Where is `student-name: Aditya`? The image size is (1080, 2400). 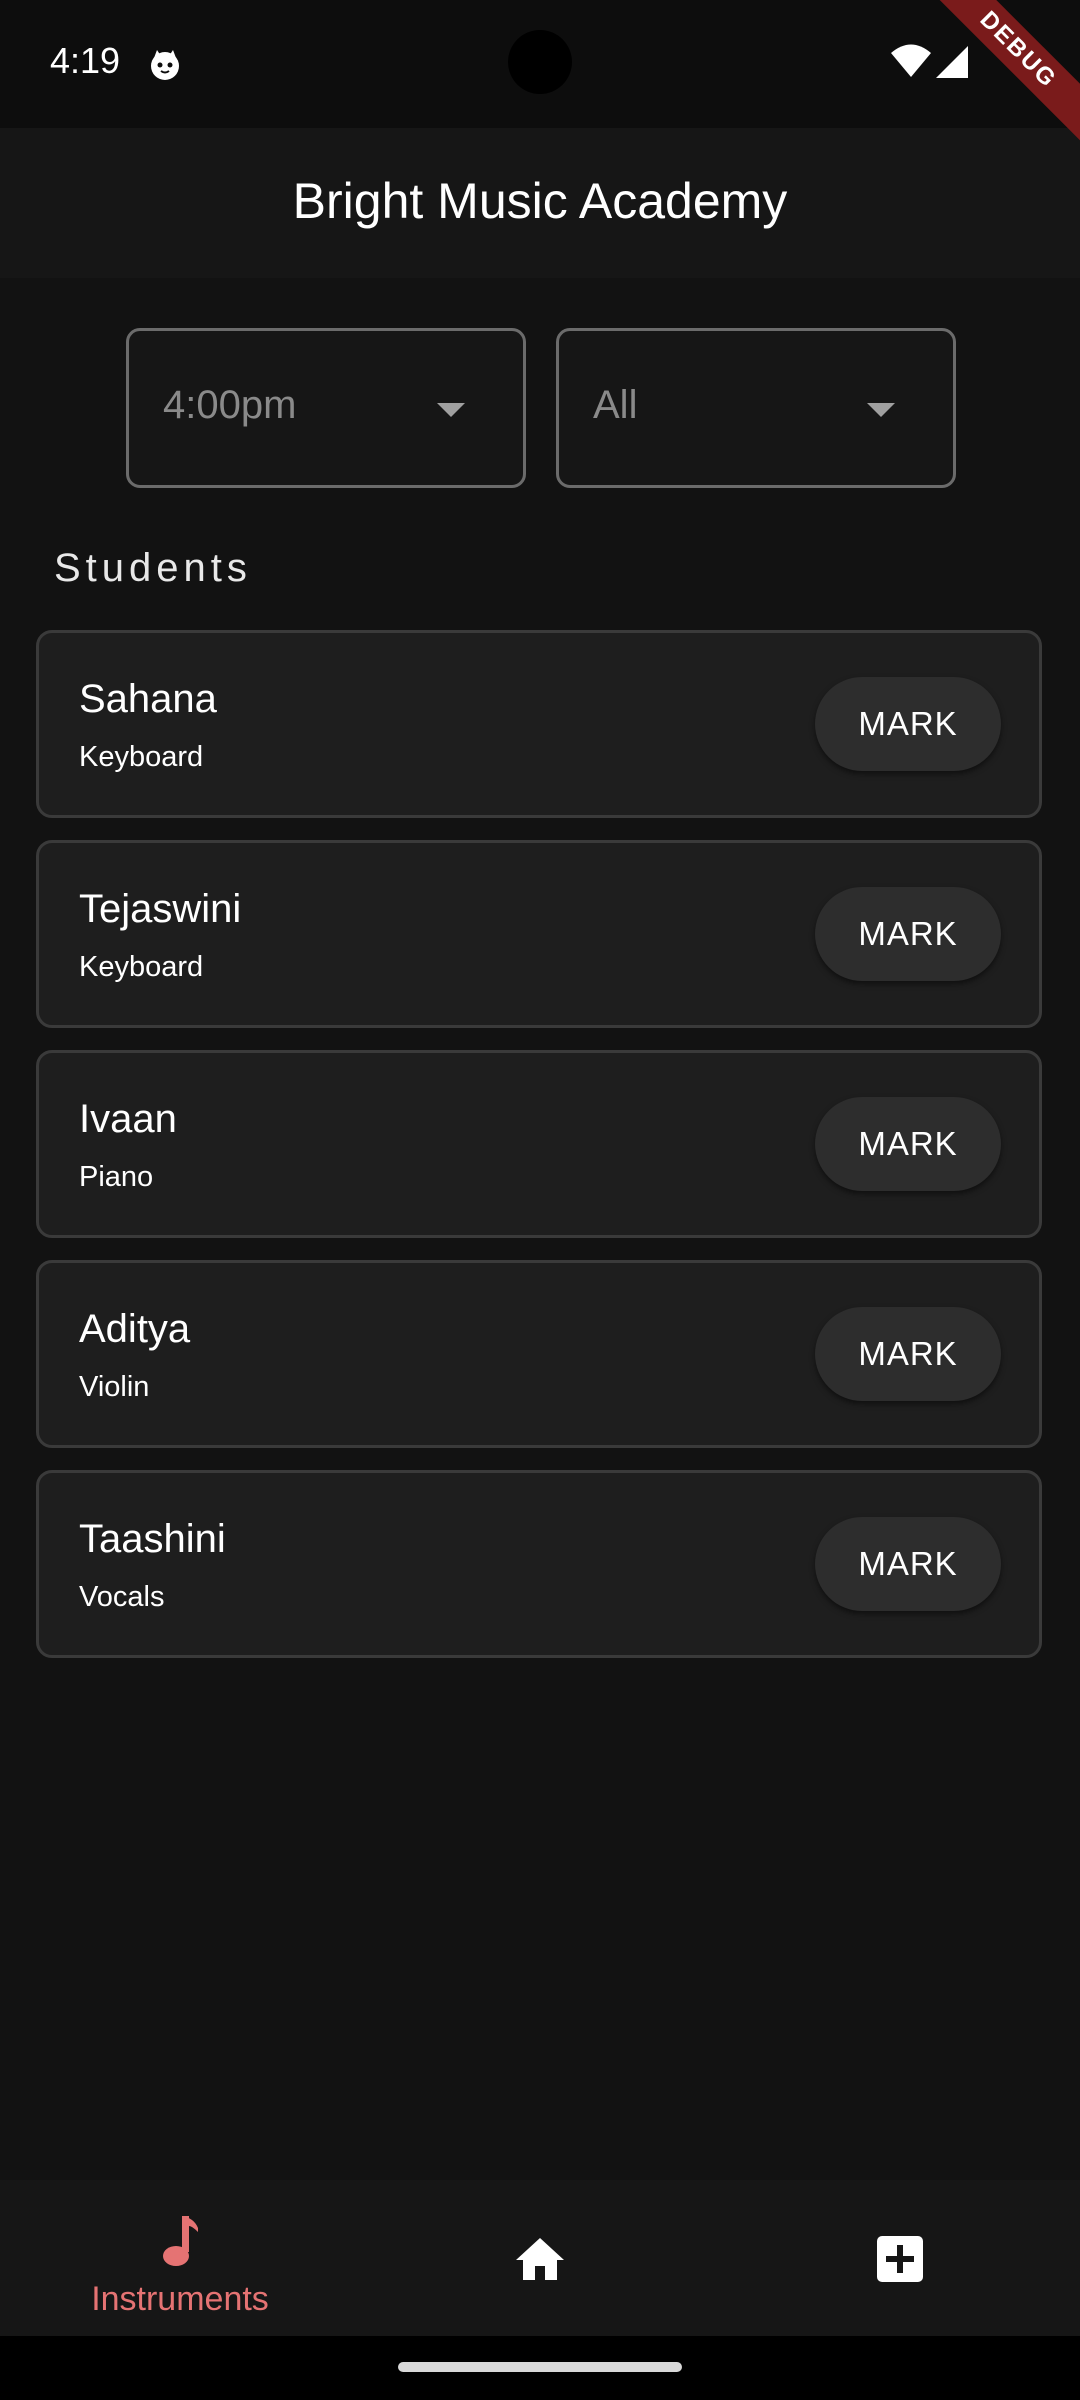
student-name: Aditya is located at coordinates (135, 1329).